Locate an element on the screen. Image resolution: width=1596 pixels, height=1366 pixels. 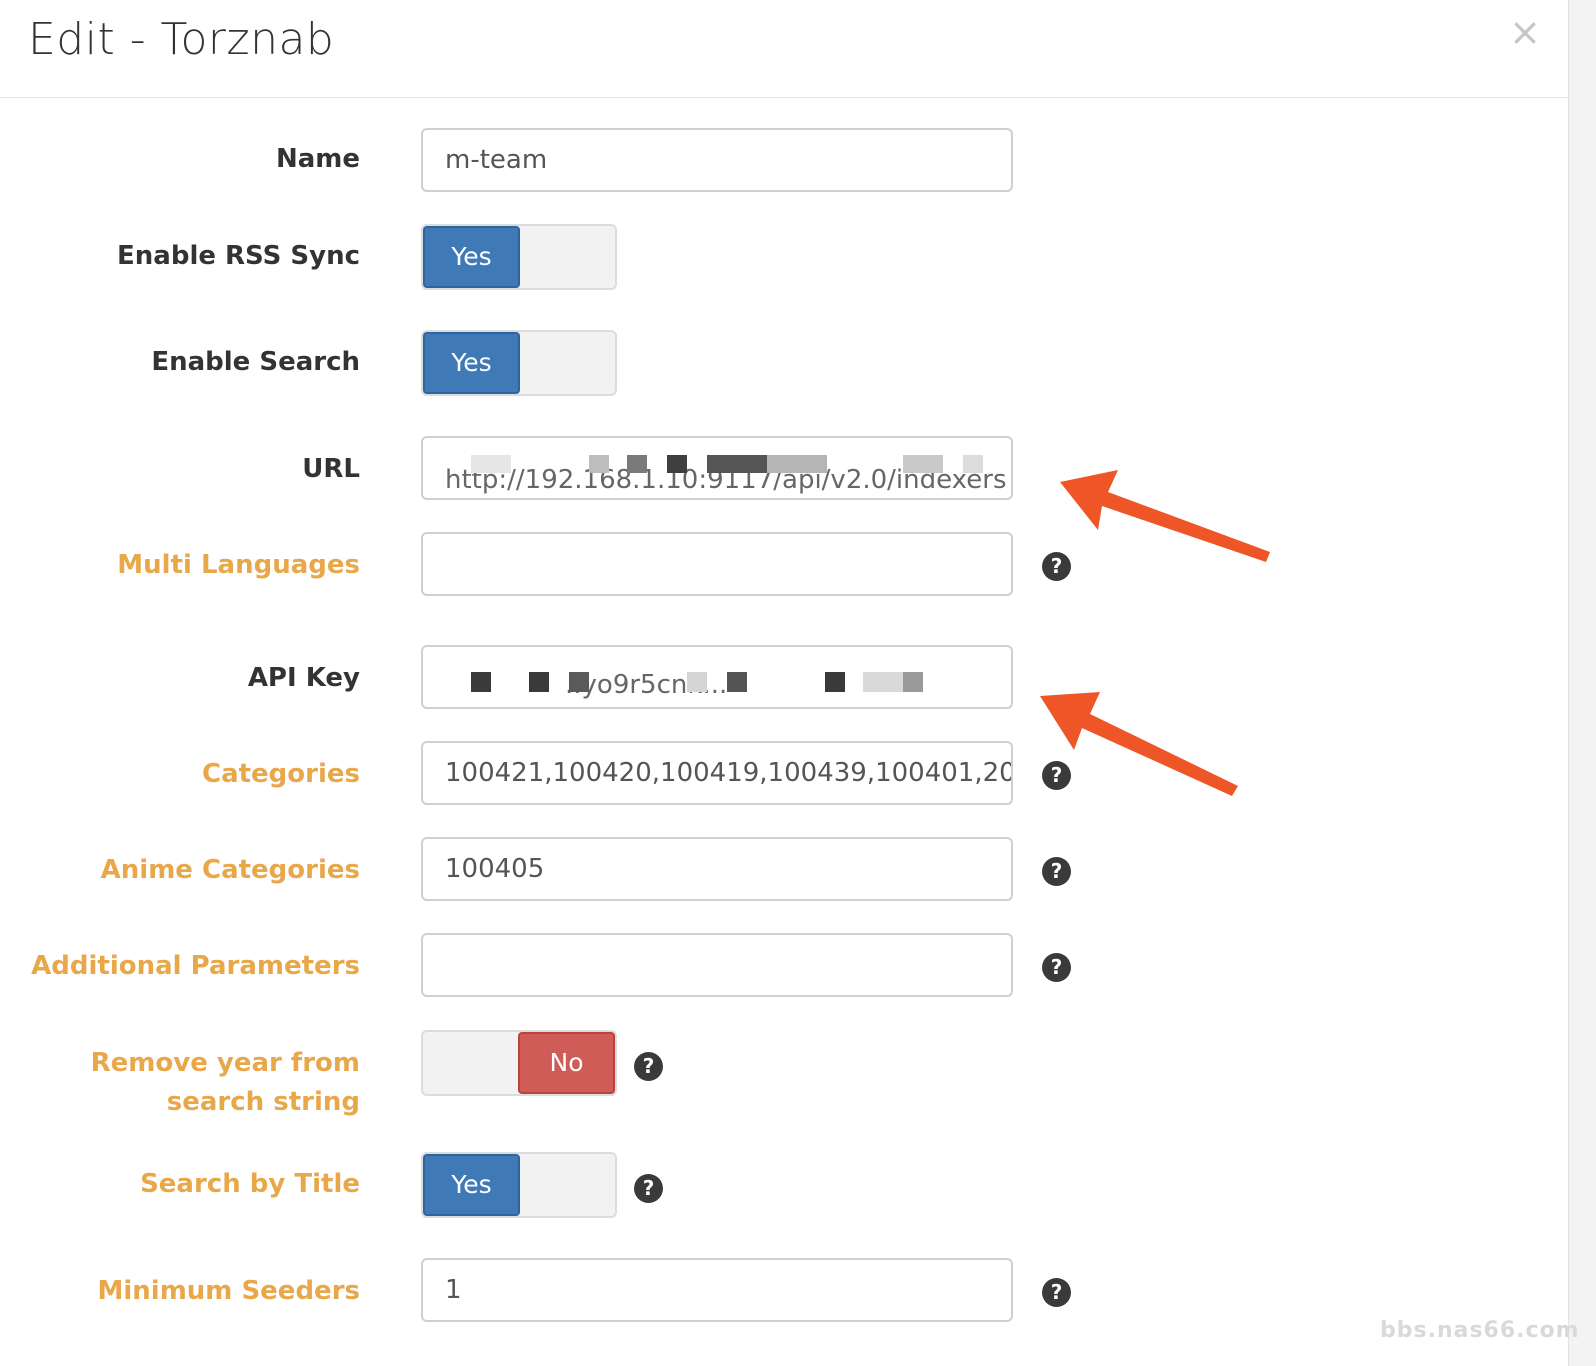
search-by-title-toggle: Yes is located at coordinates (519, 1185).